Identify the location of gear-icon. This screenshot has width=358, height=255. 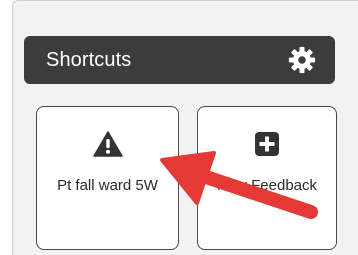
(302, 60).